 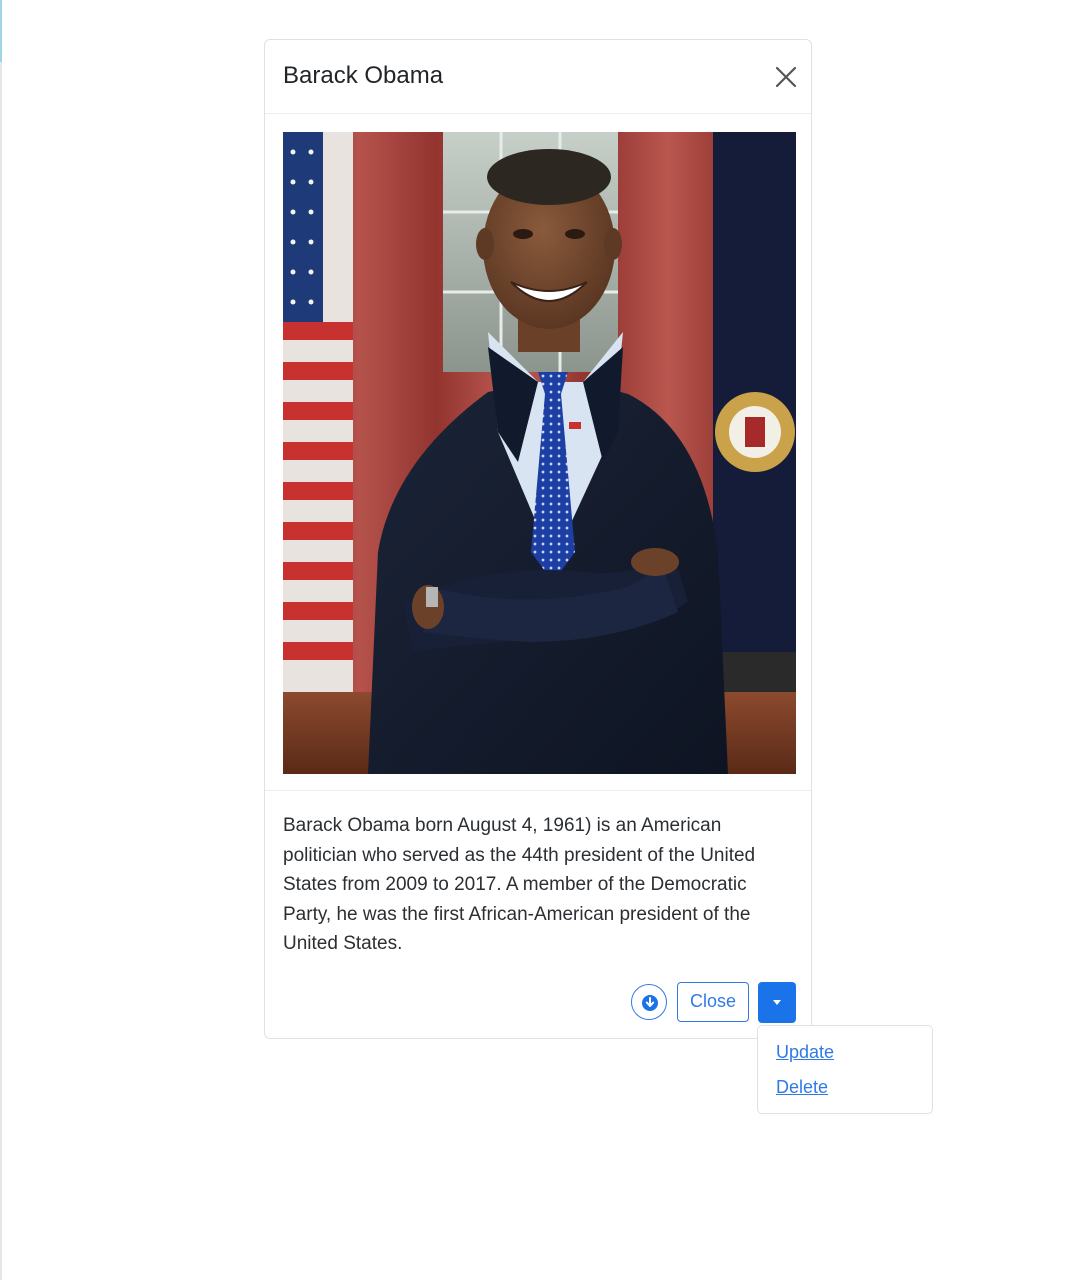 What do you see at coordinates (786, 77) in the screenshot?
I see `close-icon` at bounding box center [786, 77].